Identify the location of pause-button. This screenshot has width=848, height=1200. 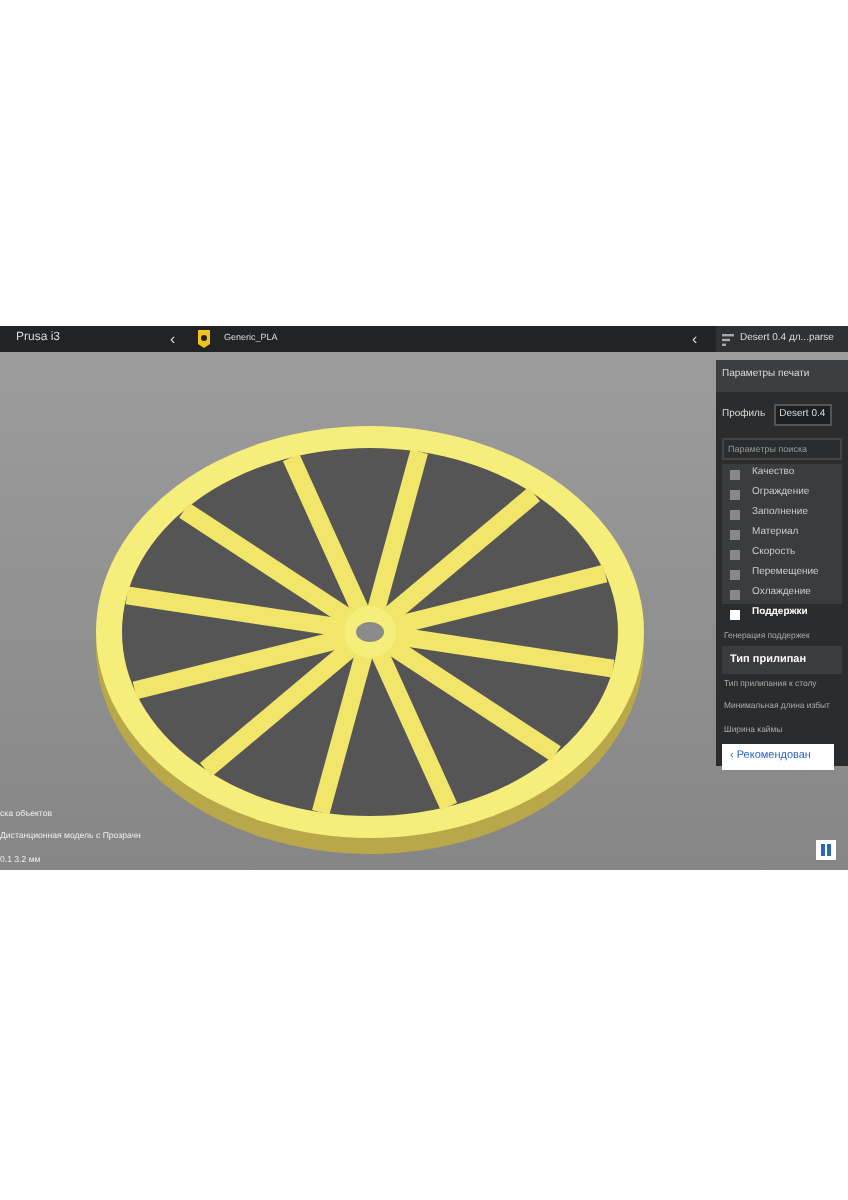
(826, 850).